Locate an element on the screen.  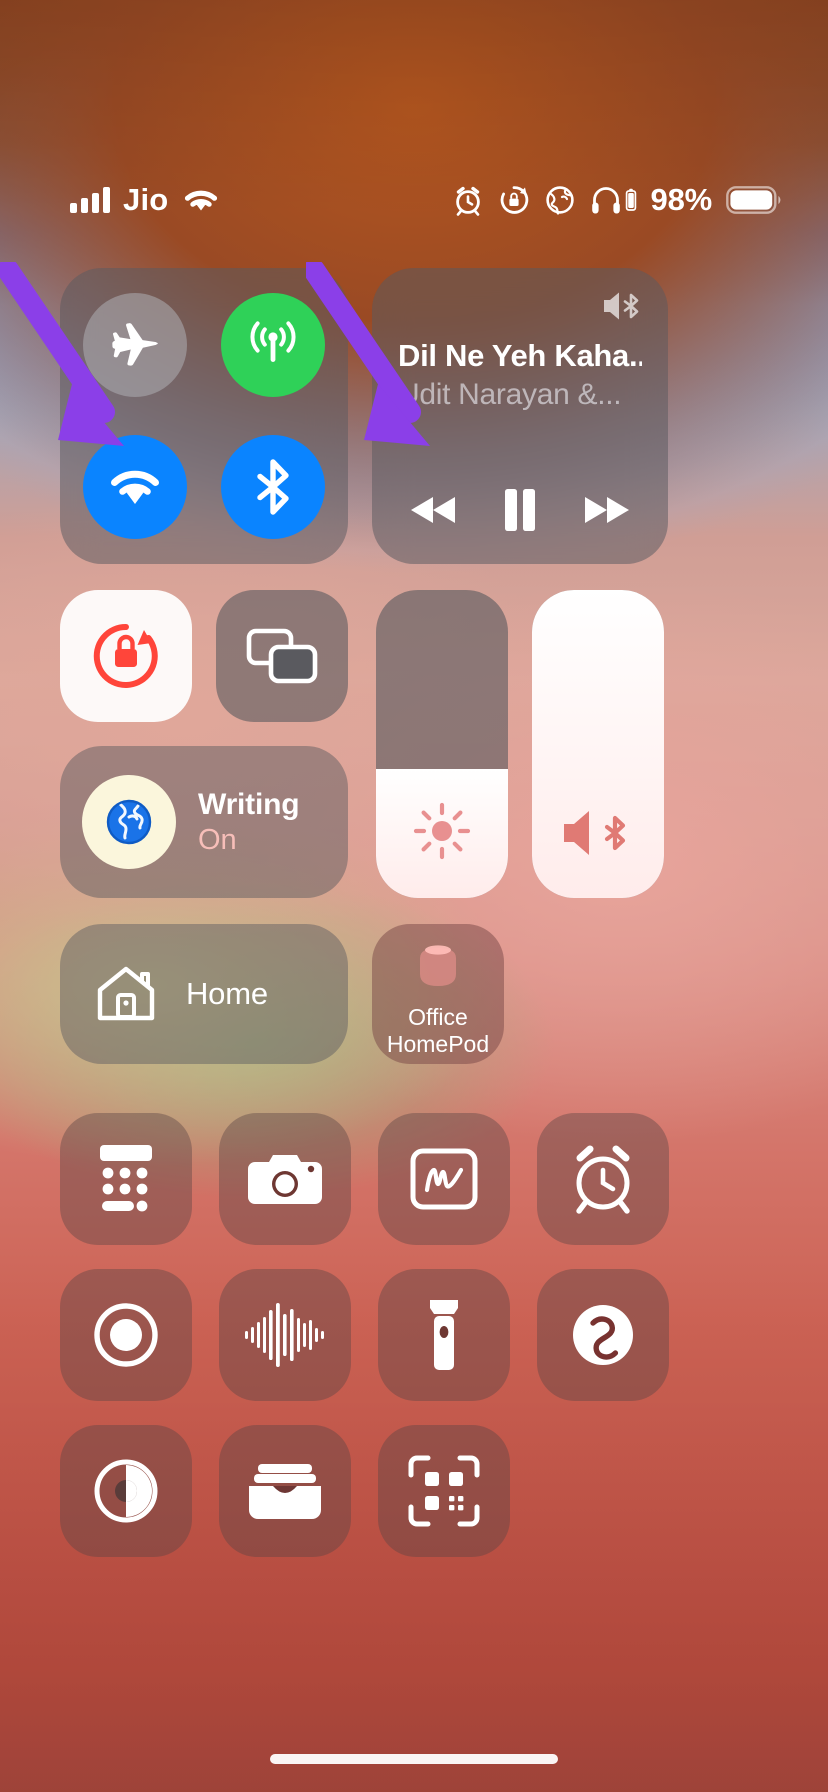
wifi-toggle is located at coordinates (135, 487).